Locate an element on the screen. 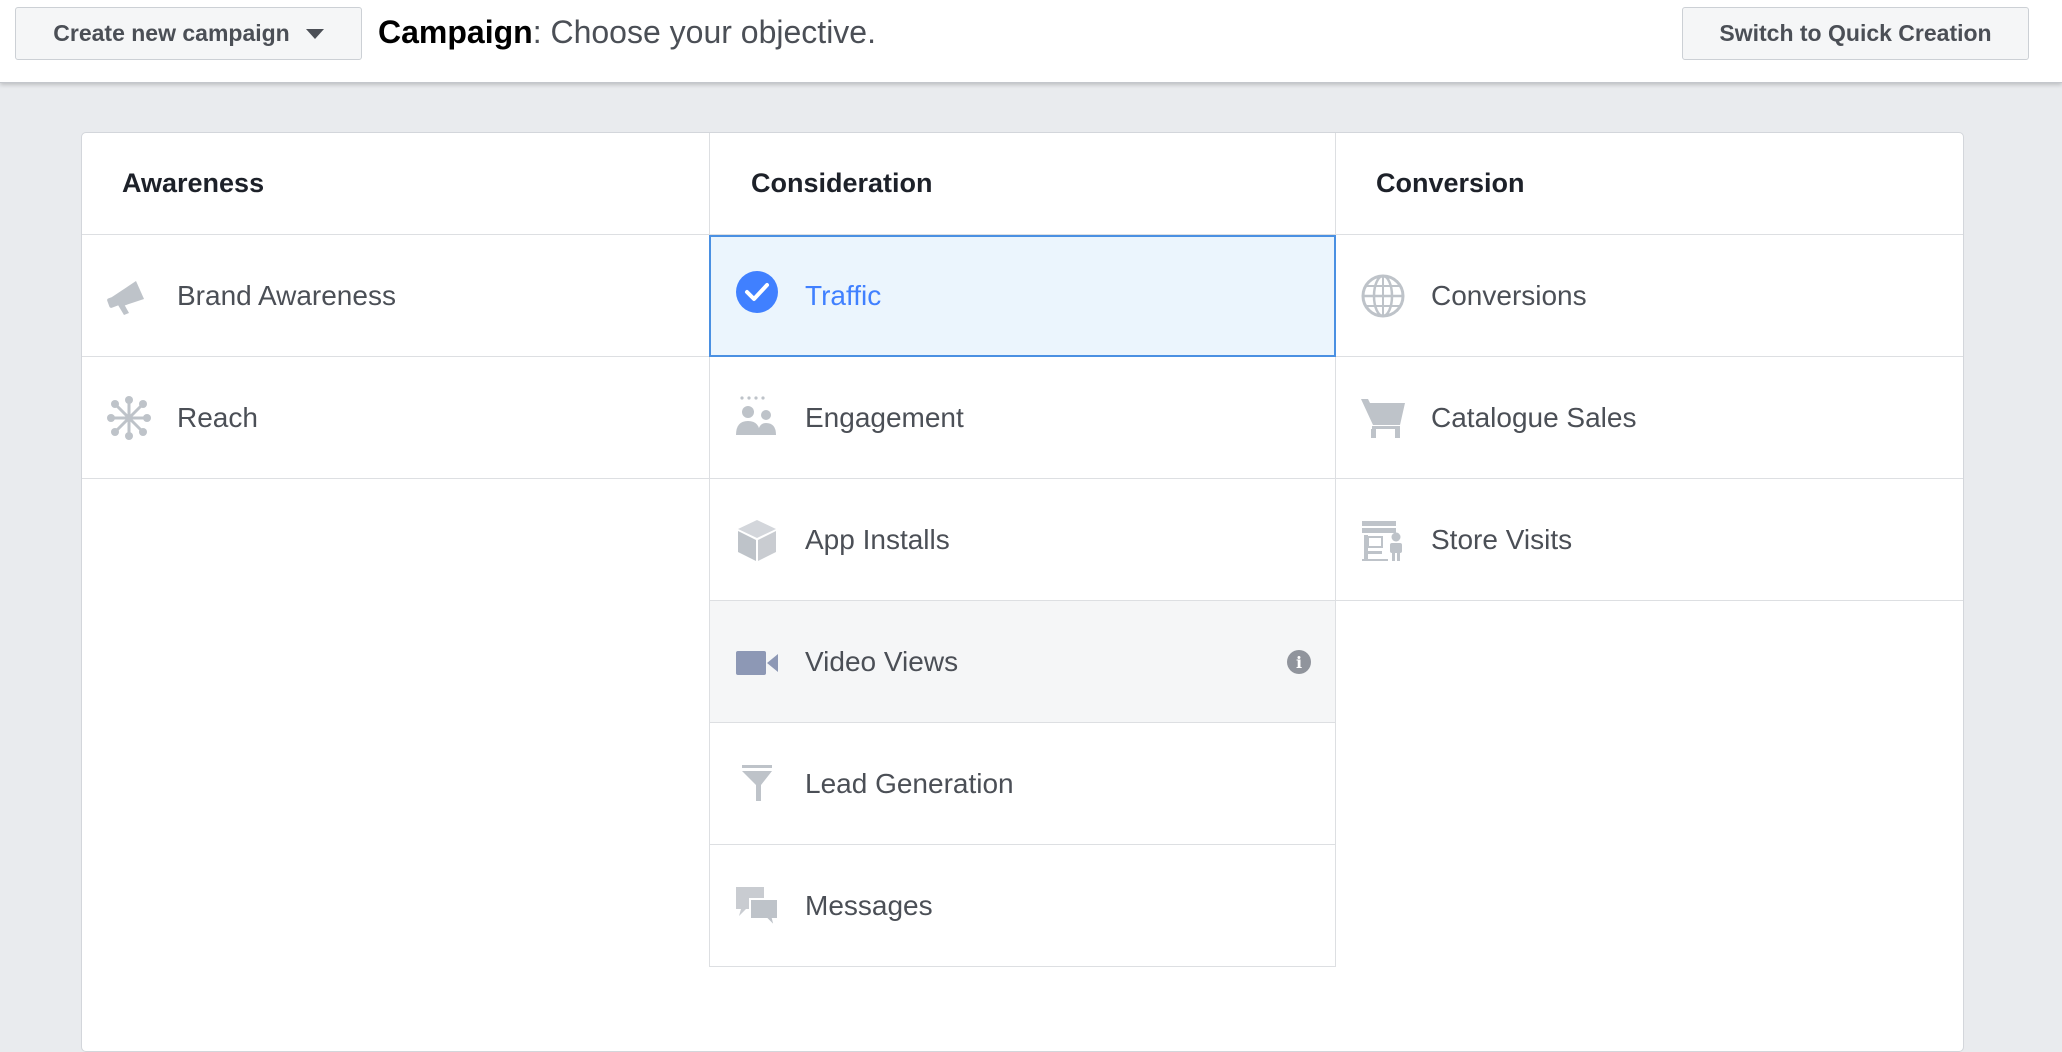 The image size is (2062, 1052). create-new-campaign-button: Create new campaign is located at coordinates (188, 33).